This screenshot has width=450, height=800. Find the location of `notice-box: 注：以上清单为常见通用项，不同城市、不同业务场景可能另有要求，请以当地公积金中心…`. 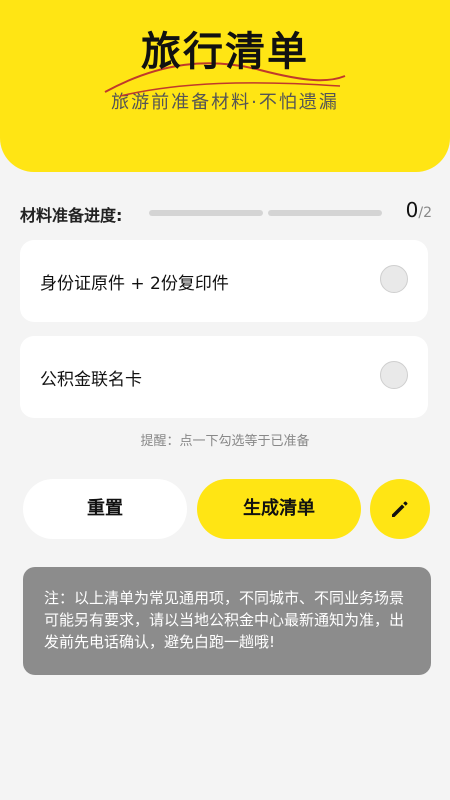

notice-box: 注：以上清单为常见通用项，不同城市、不同业务场景可能另有要求，请以当地公积金中心… is located at coordinates (227, 621).